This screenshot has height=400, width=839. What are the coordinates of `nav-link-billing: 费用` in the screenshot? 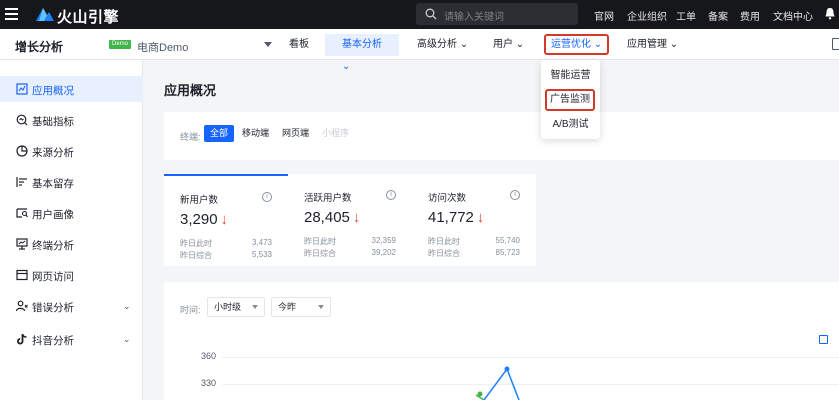 It's located at (750, 15).